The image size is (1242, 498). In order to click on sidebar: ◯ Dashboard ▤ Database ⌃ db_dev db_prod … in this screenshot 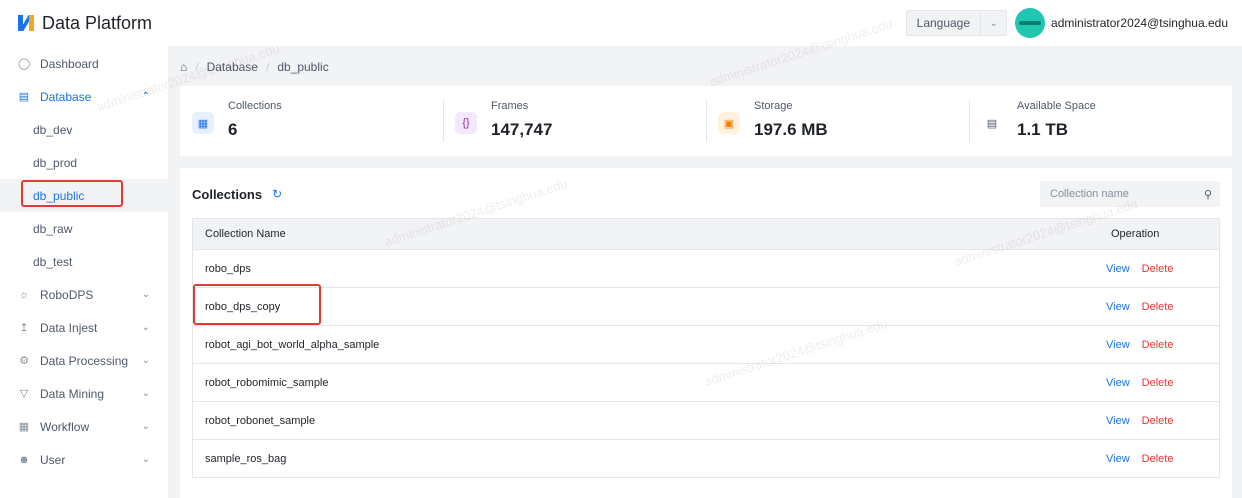, I will do `click(84, 272)`.